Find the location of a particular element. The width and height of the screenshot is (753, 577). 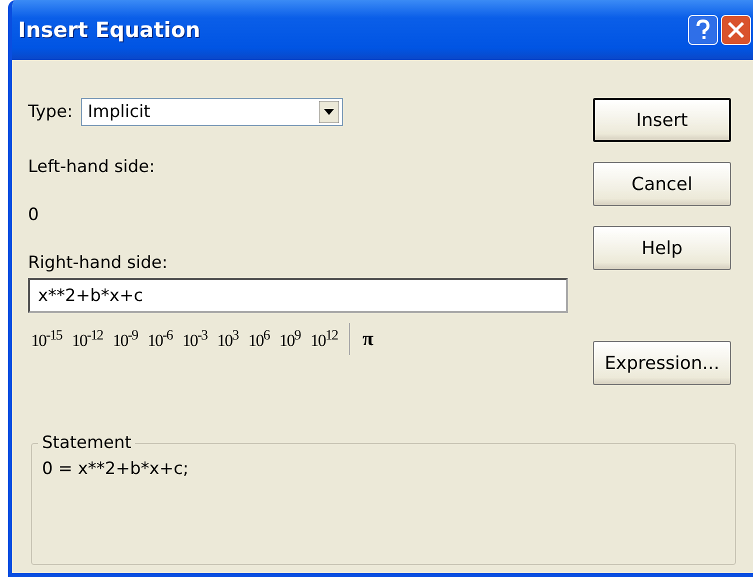

power-of-ten-button: 10$^{12}$ is located at coordinates (324, 339).